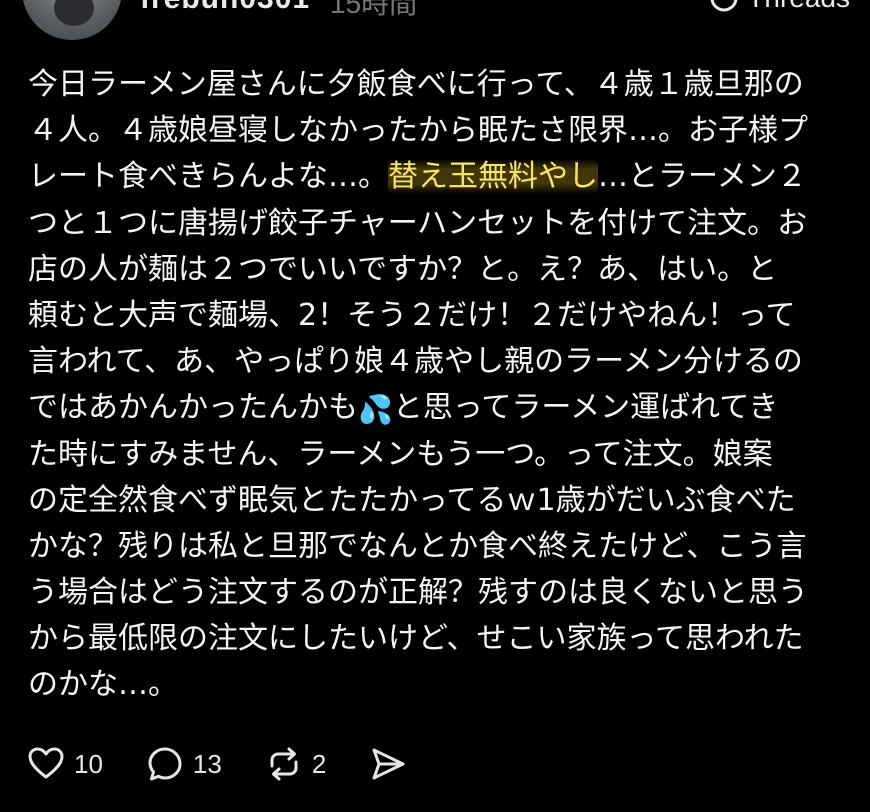 The height and width of the screenshot is (812, 870). Describe the element at coordinates (493, 177) in the screenshot. I see `highlighted-text: 替え玉無料やし` at that location.